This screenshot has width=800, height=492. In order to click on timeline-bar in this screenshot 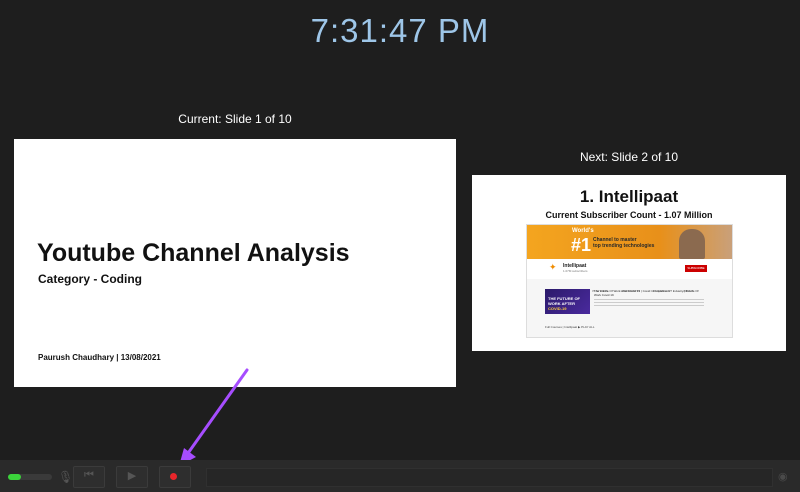, I will do `click(489, 477)`.